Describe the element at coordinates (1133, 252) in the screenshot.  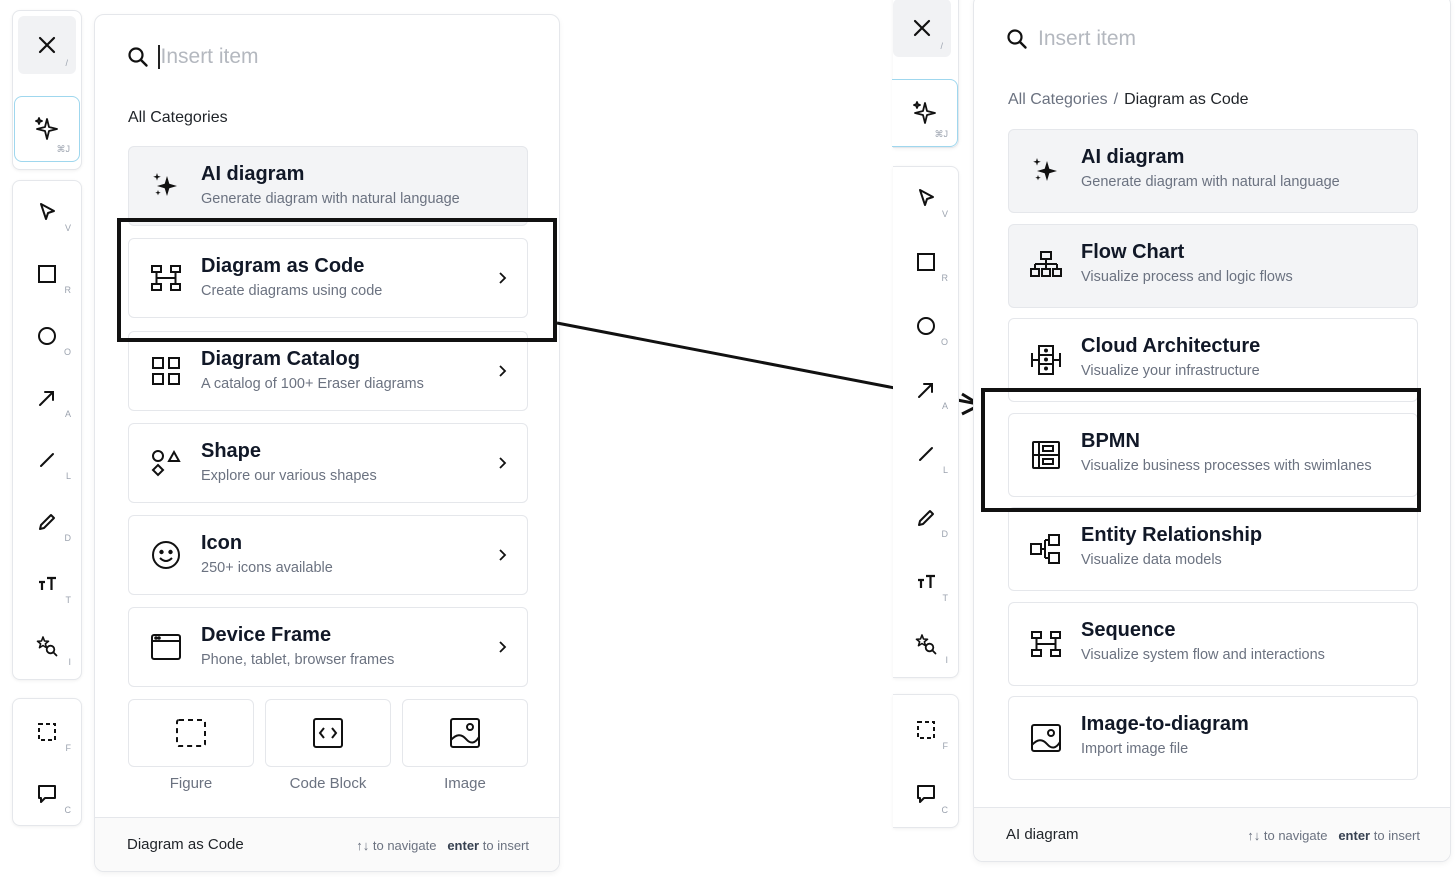
I see `item-title: Flow Chart` at that location.